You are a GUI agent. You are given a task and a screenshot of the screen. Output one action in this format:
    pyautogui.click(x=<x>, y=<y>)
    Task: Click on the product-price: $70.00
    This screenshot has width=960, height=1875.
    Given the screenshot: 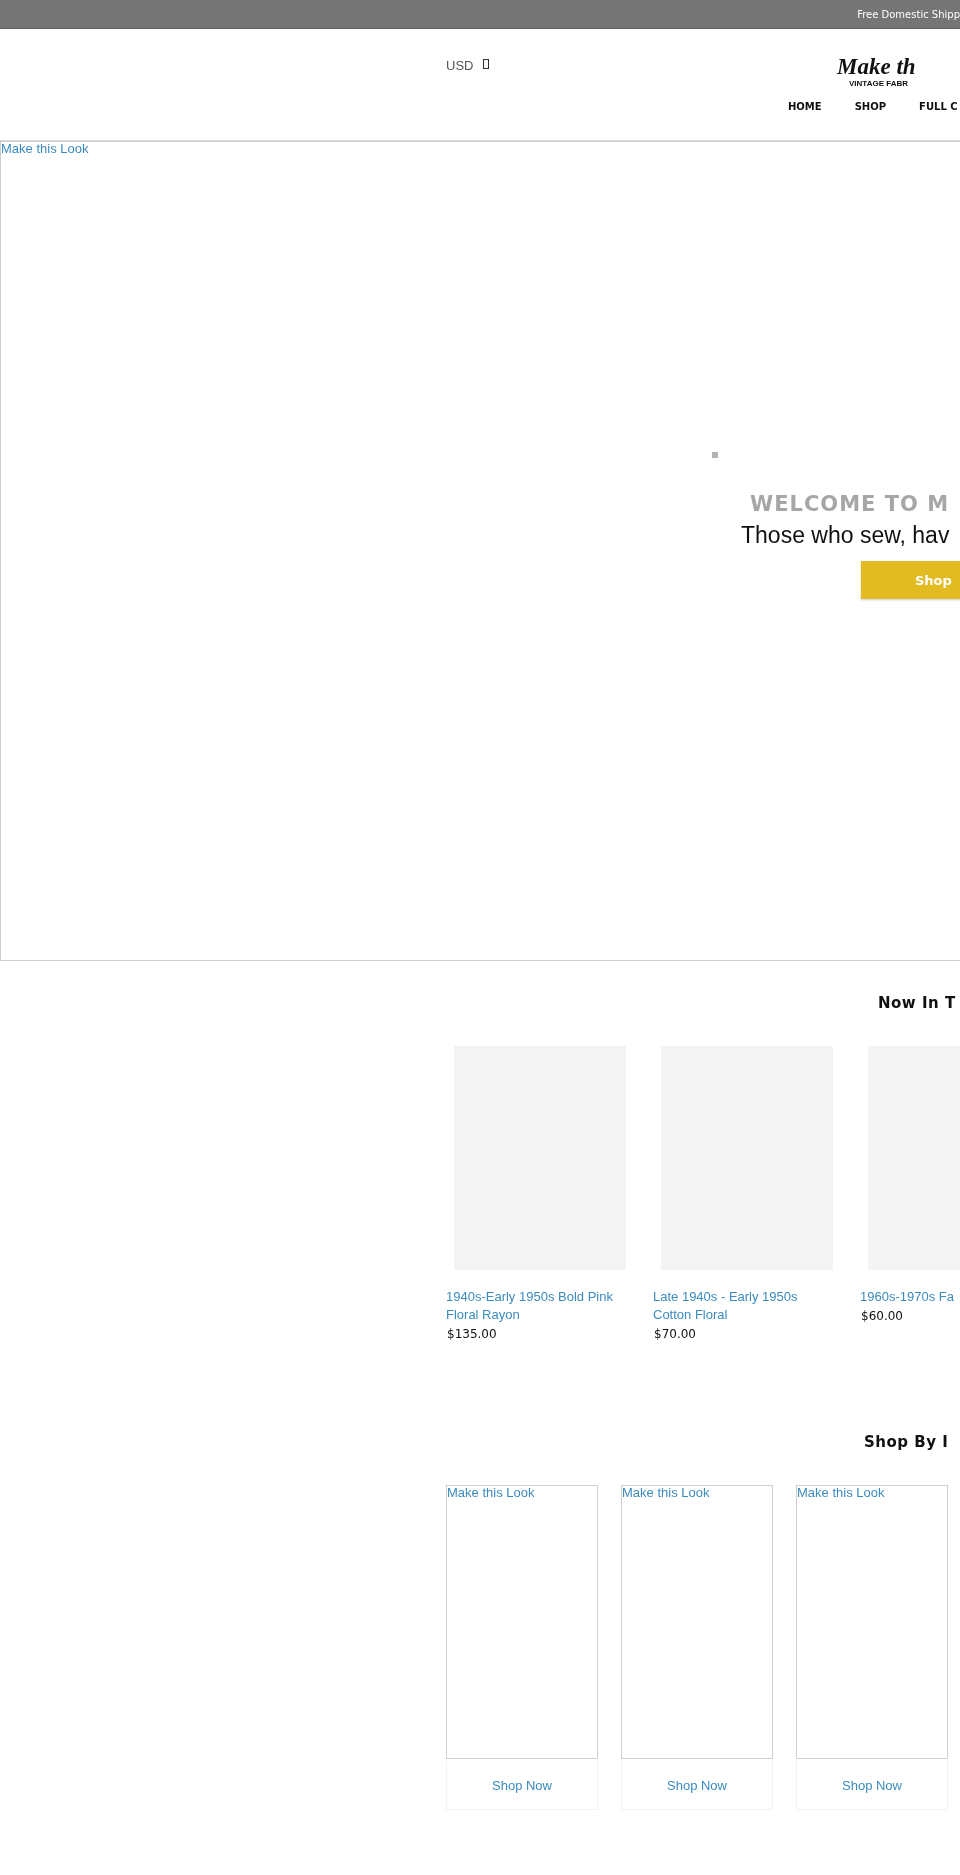 What is the action you would take?
    pyautogui.click(x=675, y=1334)
    